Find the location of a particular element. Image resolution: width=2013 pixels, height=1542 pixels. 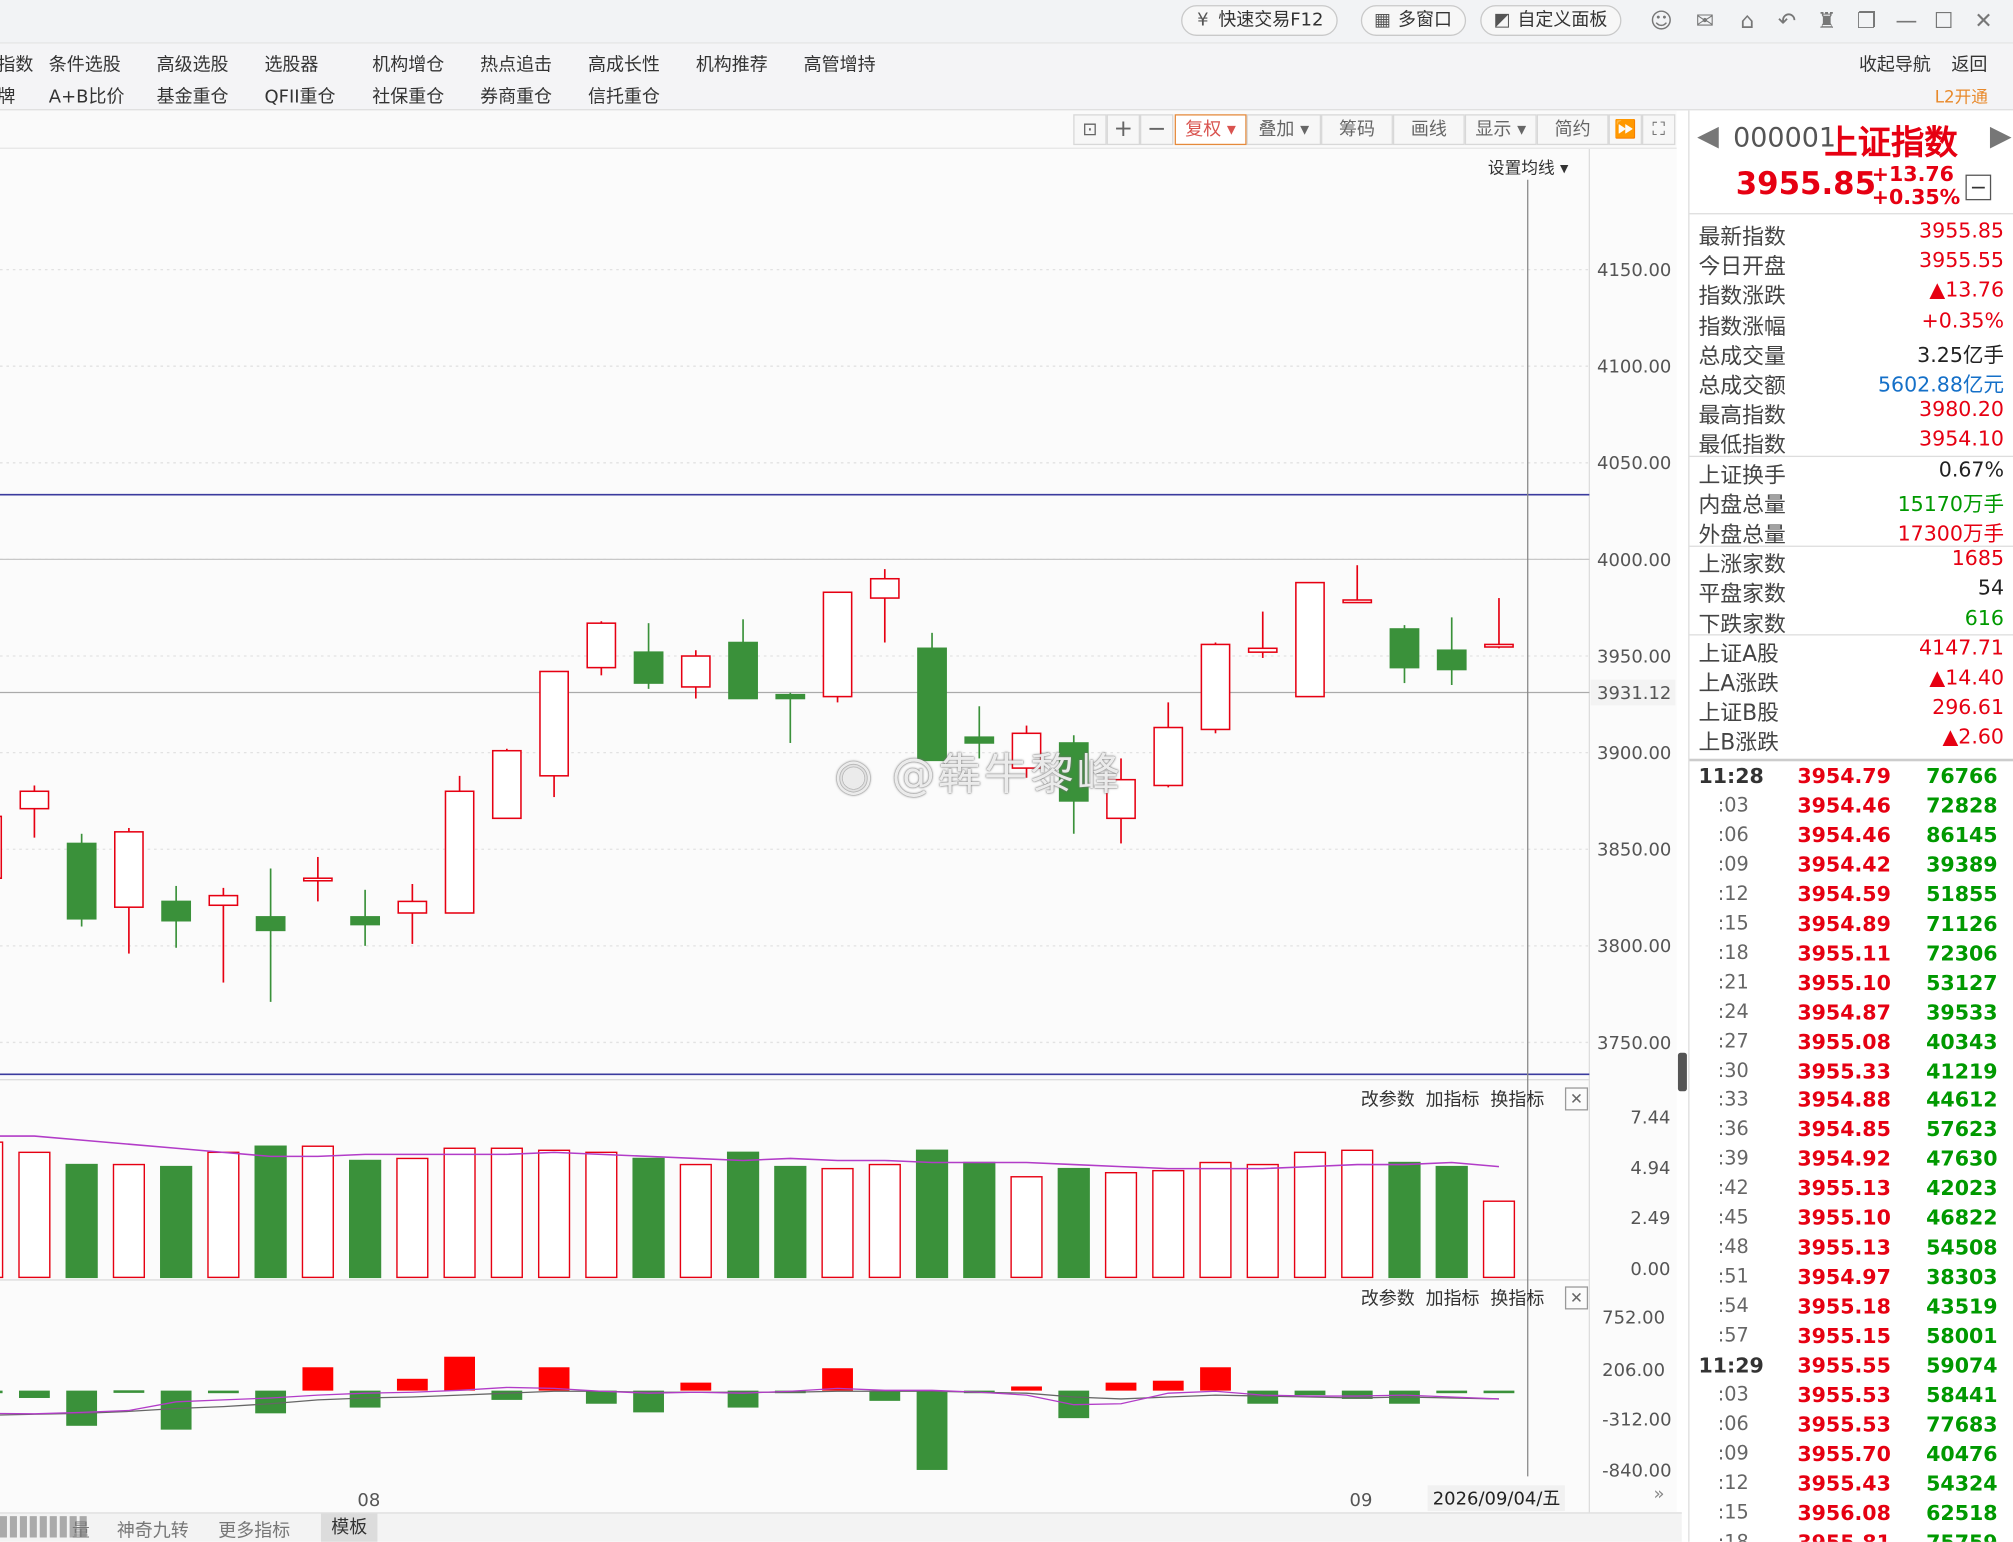

mail-icon: ✉ is located at coordinates (1705, 22).